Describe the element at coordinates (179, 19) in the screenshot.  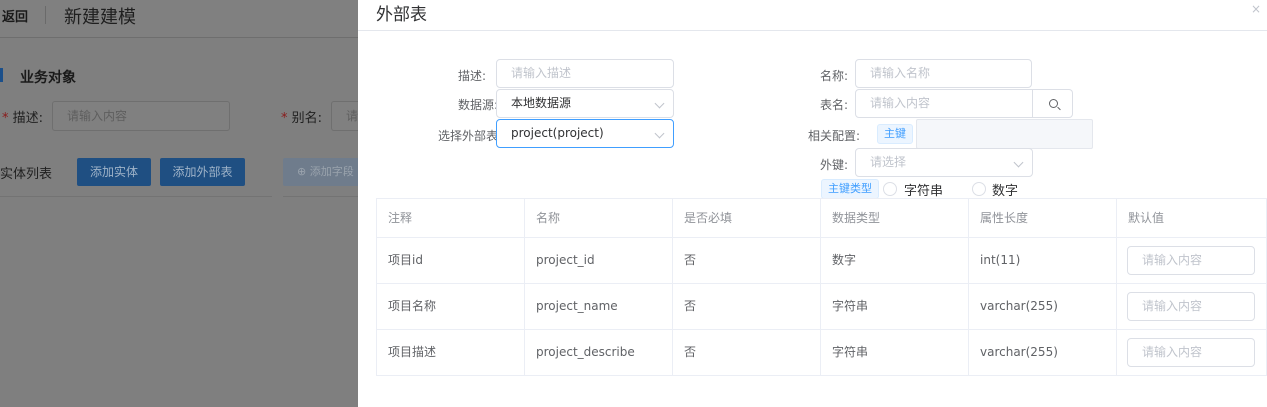
I see `page-header: 返回 新建建模` at that location.